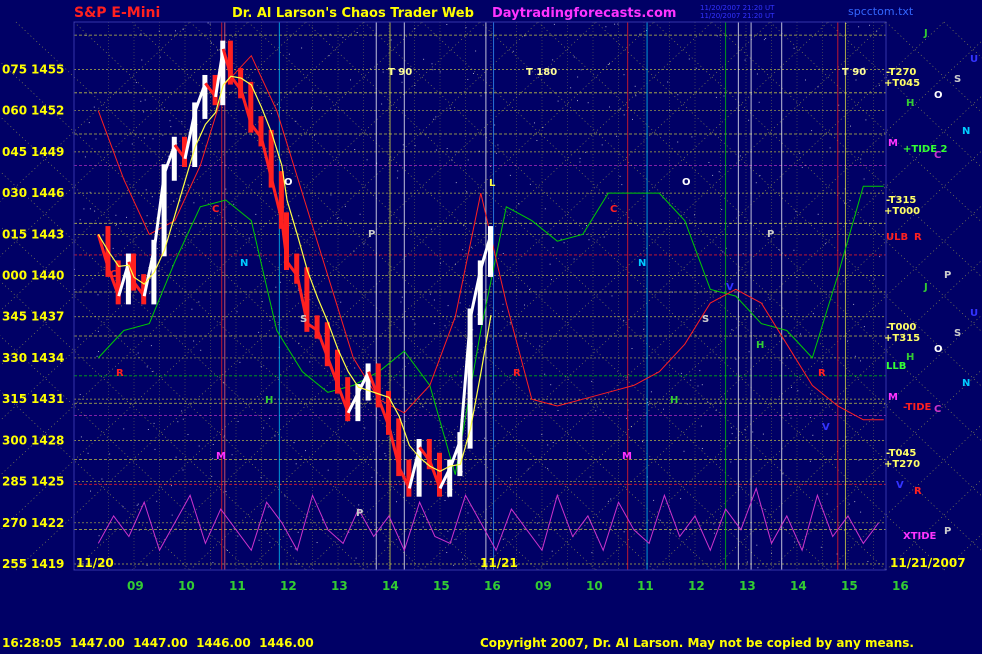 The image size is (982, 654). What do you see at coordinates (645, 586) in the screenshot?
I see `x-tick-day2: 11` at bounding box center [645, 586].